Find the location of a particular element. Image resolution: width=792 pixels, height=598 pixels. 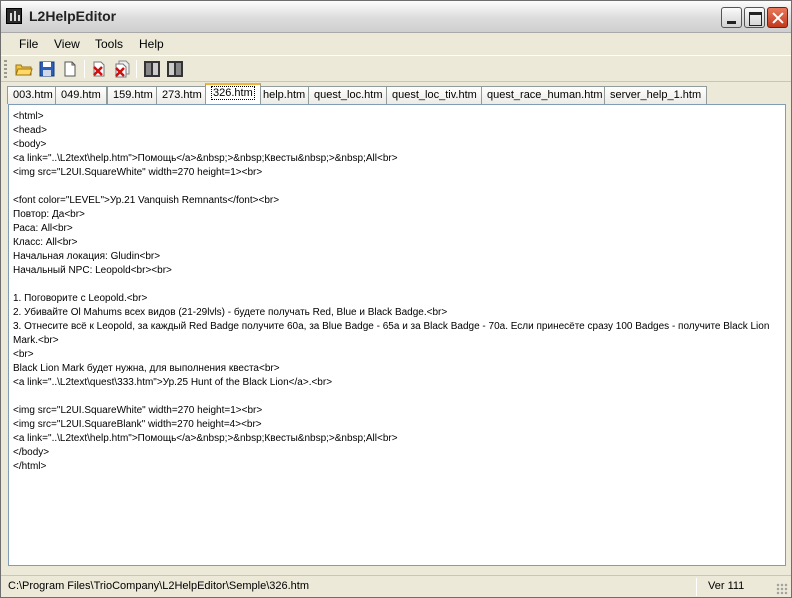

app-icon is located at coordinates (14, 16).